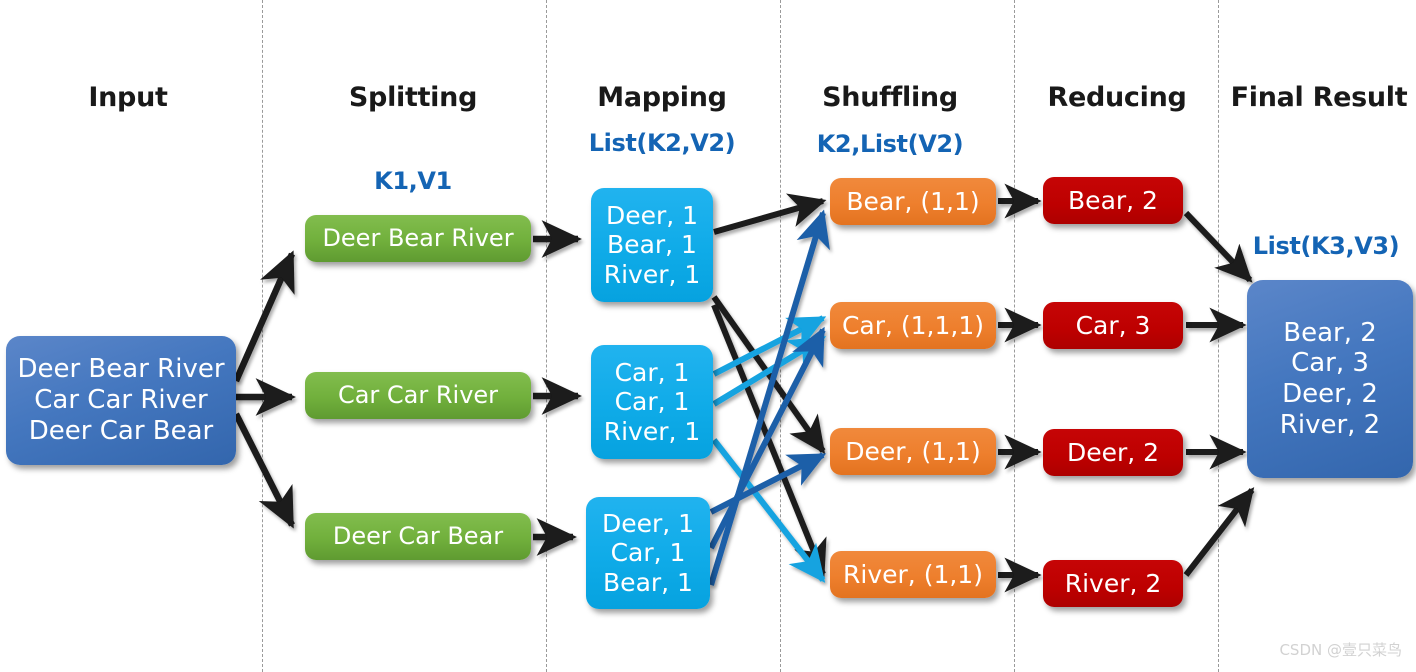 The height and width of the screenshot is (672, 1416). Describe the element at coordinates (121, 430) in the screenshot. I see `input-line-3: Deer Car Bear` at that location.